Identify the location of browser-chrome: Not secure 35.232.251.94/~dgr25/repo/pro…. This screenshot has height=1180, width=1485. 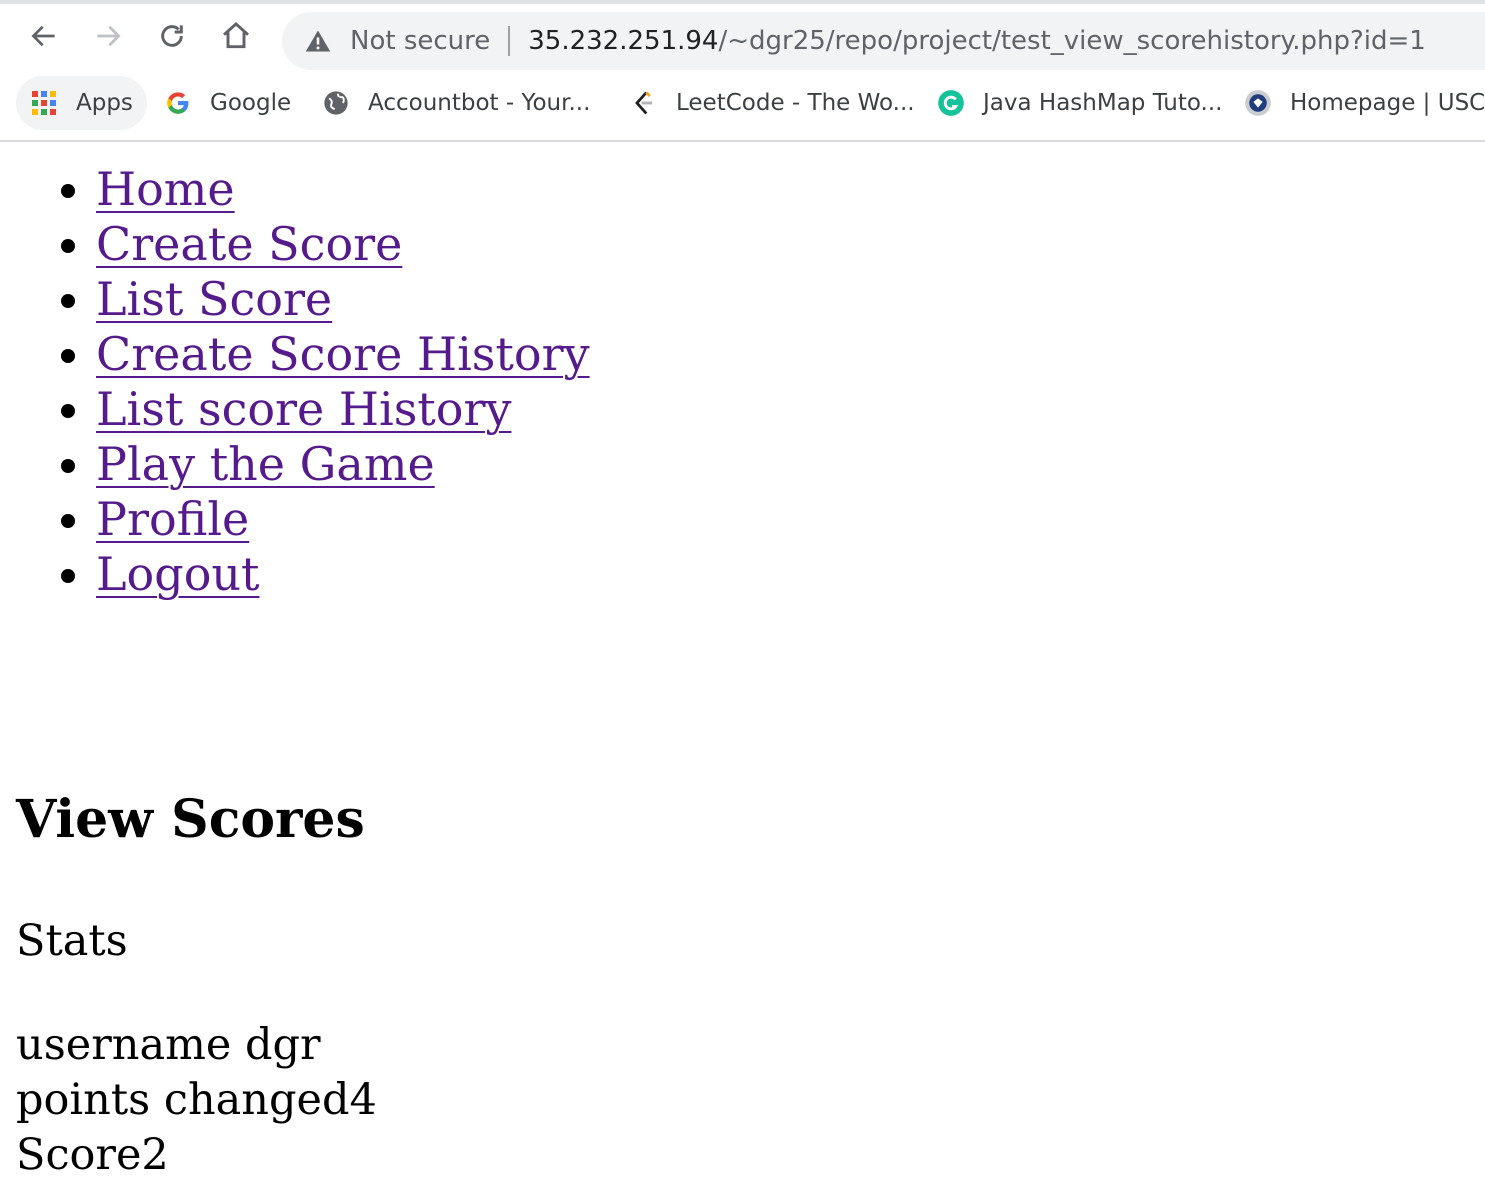
(742, 71).